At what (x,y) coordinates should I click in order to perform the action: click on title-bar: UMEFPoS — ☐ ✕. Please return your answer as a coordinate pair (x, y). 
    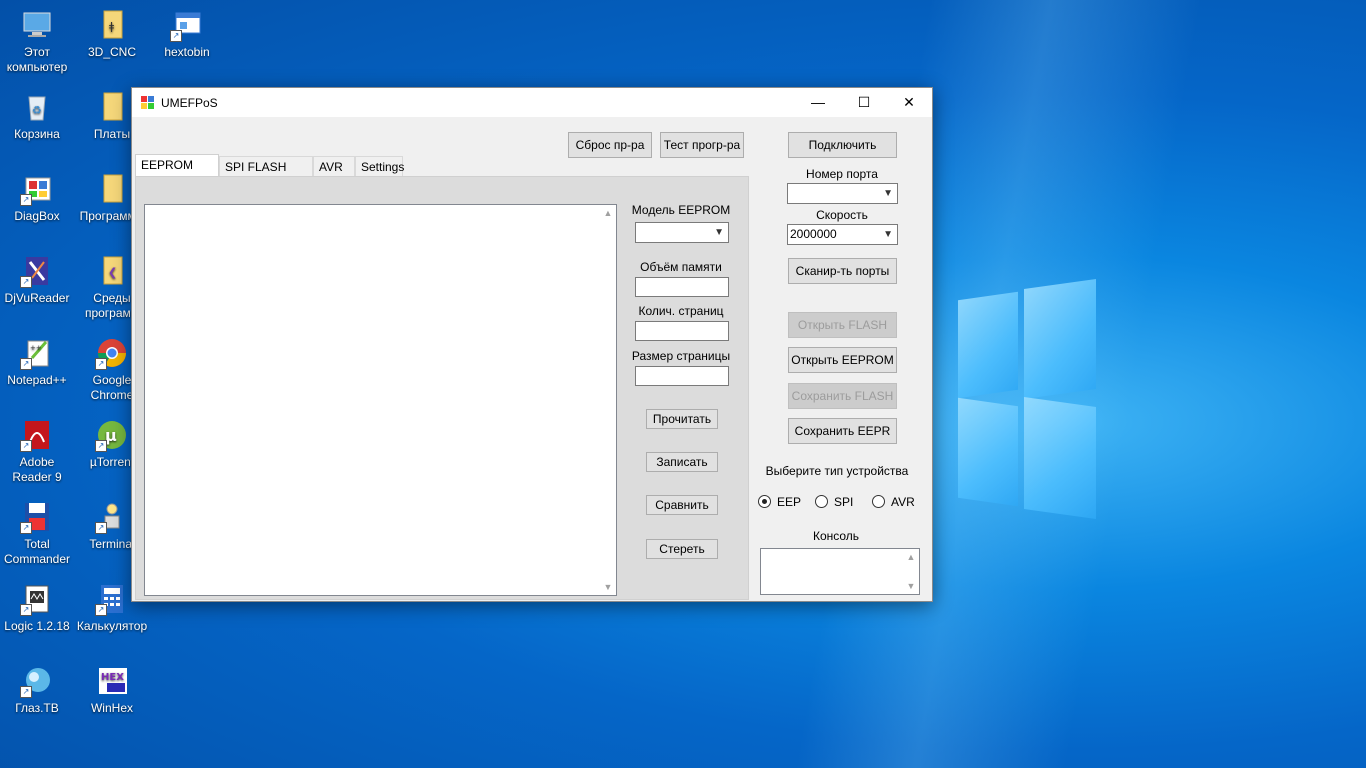
    Looking at the image, I should click on (532, 102).